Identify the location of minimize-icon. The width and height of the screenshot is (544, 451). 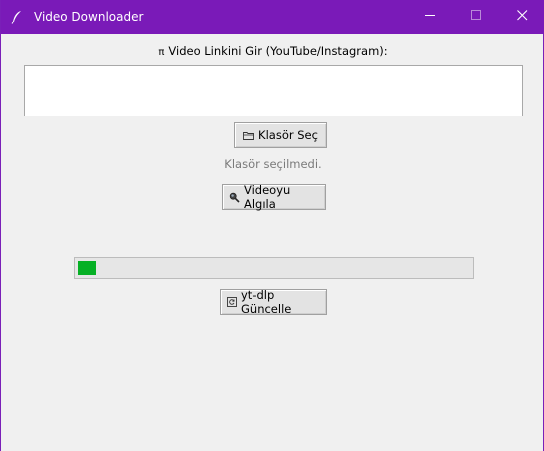
(430, 17).